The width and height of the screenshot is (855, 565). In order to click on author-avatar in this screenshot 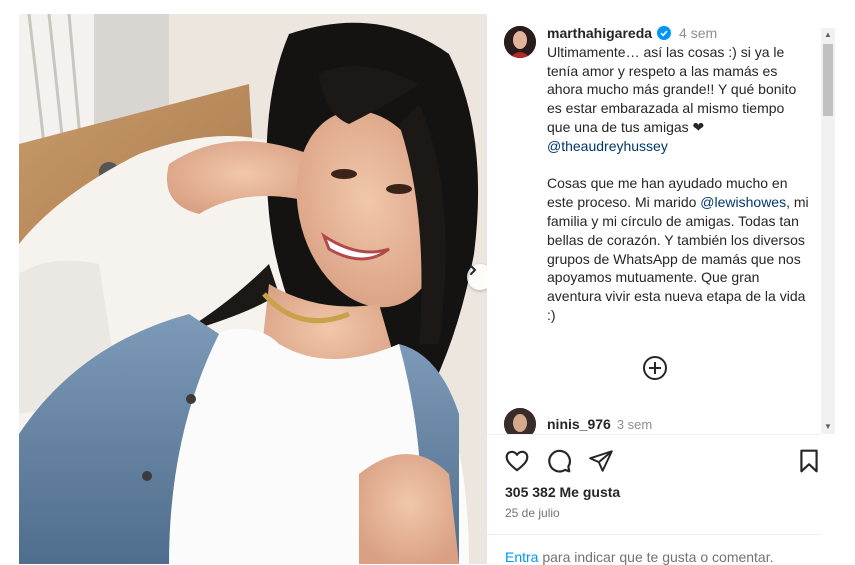, I will do `click(520, 42)`.